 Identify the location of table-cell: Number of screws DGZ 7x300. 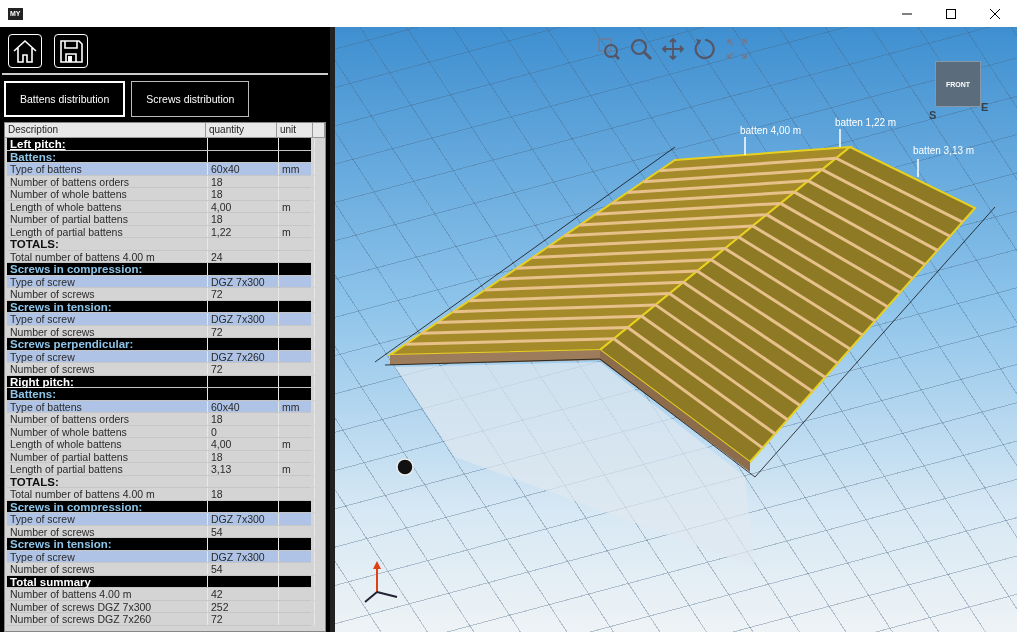
(107, 606).